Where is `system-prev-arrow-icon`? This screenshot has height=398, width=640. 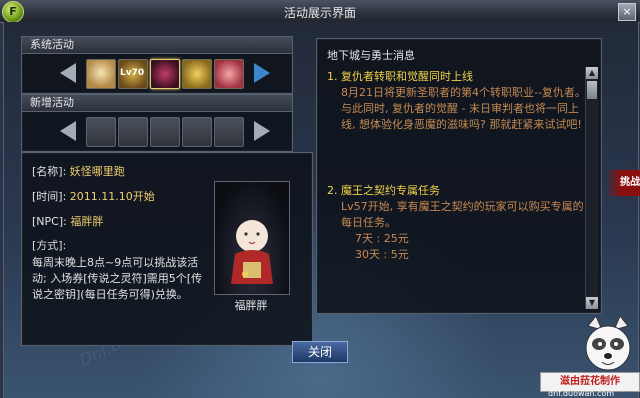
system-prev-arrow-icon is located at coordinates (68, 73).